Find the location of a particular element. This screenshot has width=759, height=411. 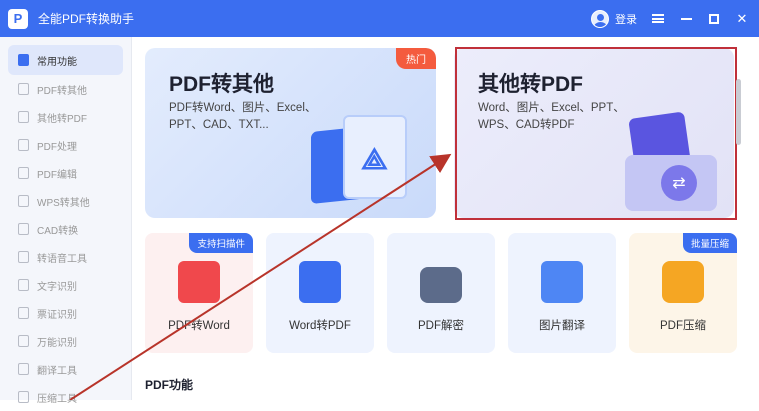

sidebar-item-wps: WPS转其他 is located at coordinates (65, 201).